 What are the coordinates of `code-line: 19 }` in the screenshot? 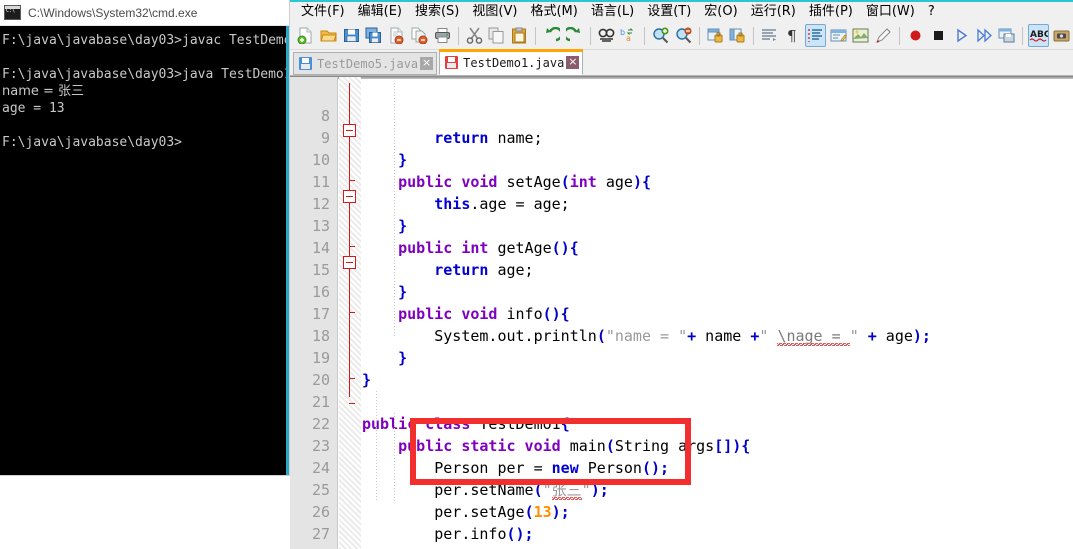 It's located at (681, 357).